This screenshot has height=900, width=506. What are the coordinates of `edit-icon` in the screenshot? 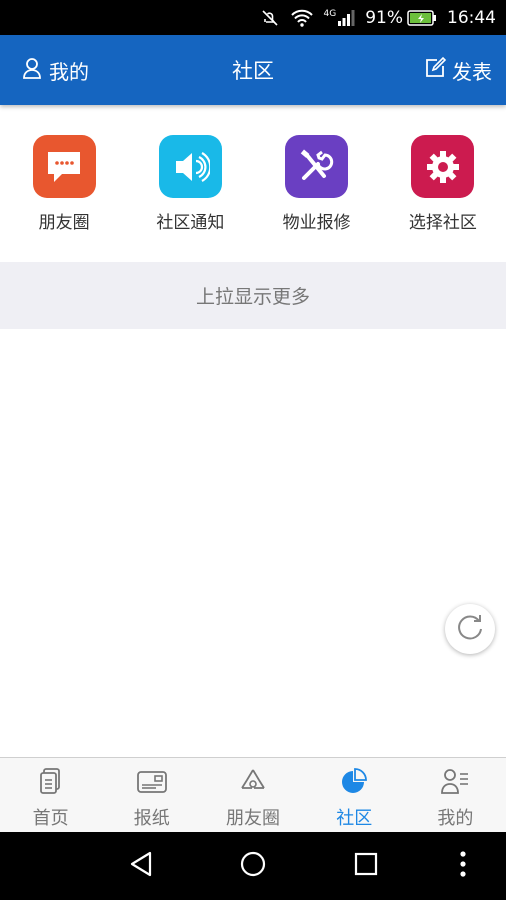 It's located at (437, 70).